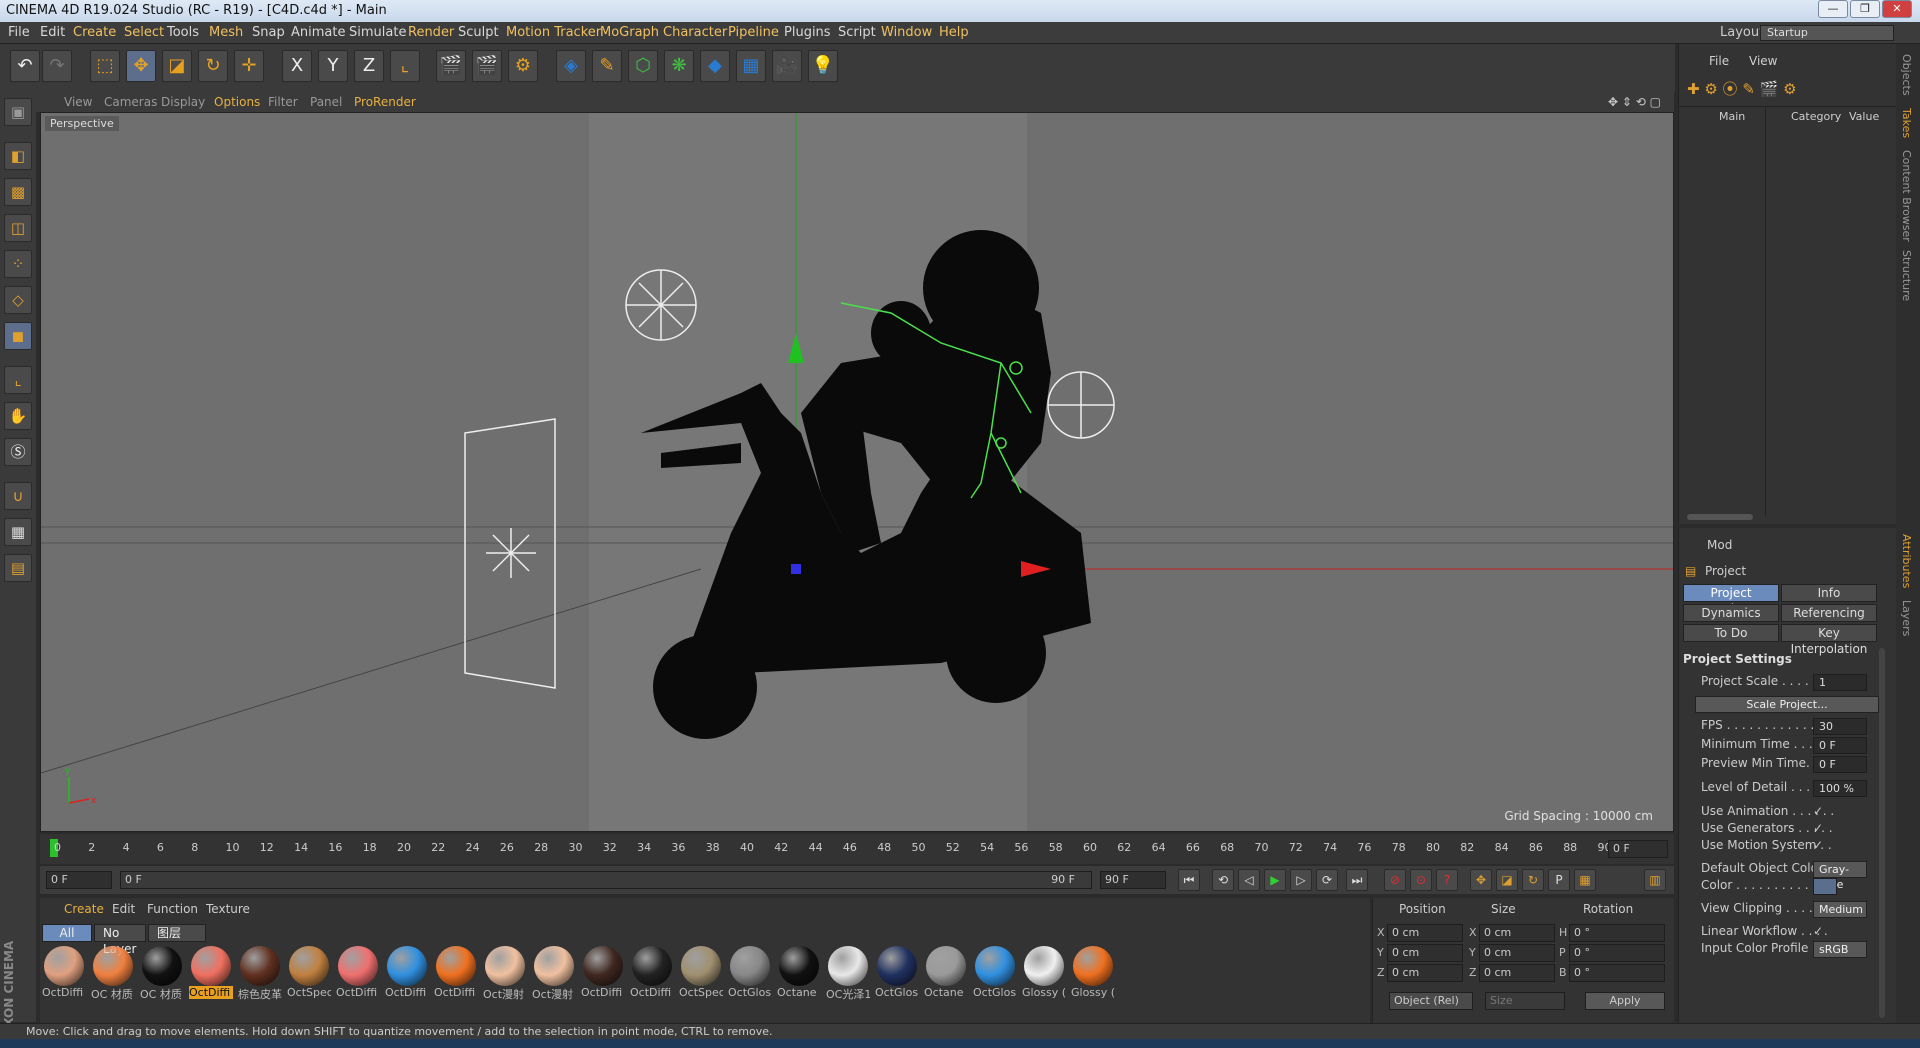 The height and width of the screenshot is (1048, 1920). I want to click on side-tab-attributes: Attributes, so click(1906, 561).